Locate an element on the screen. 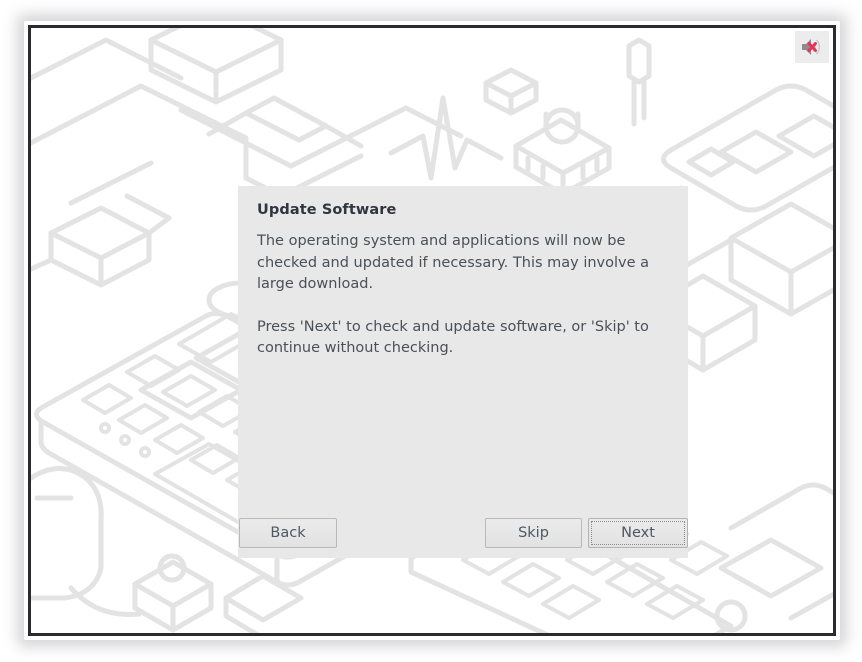  volume-muted-glyph is located at coordinates (811, 47).